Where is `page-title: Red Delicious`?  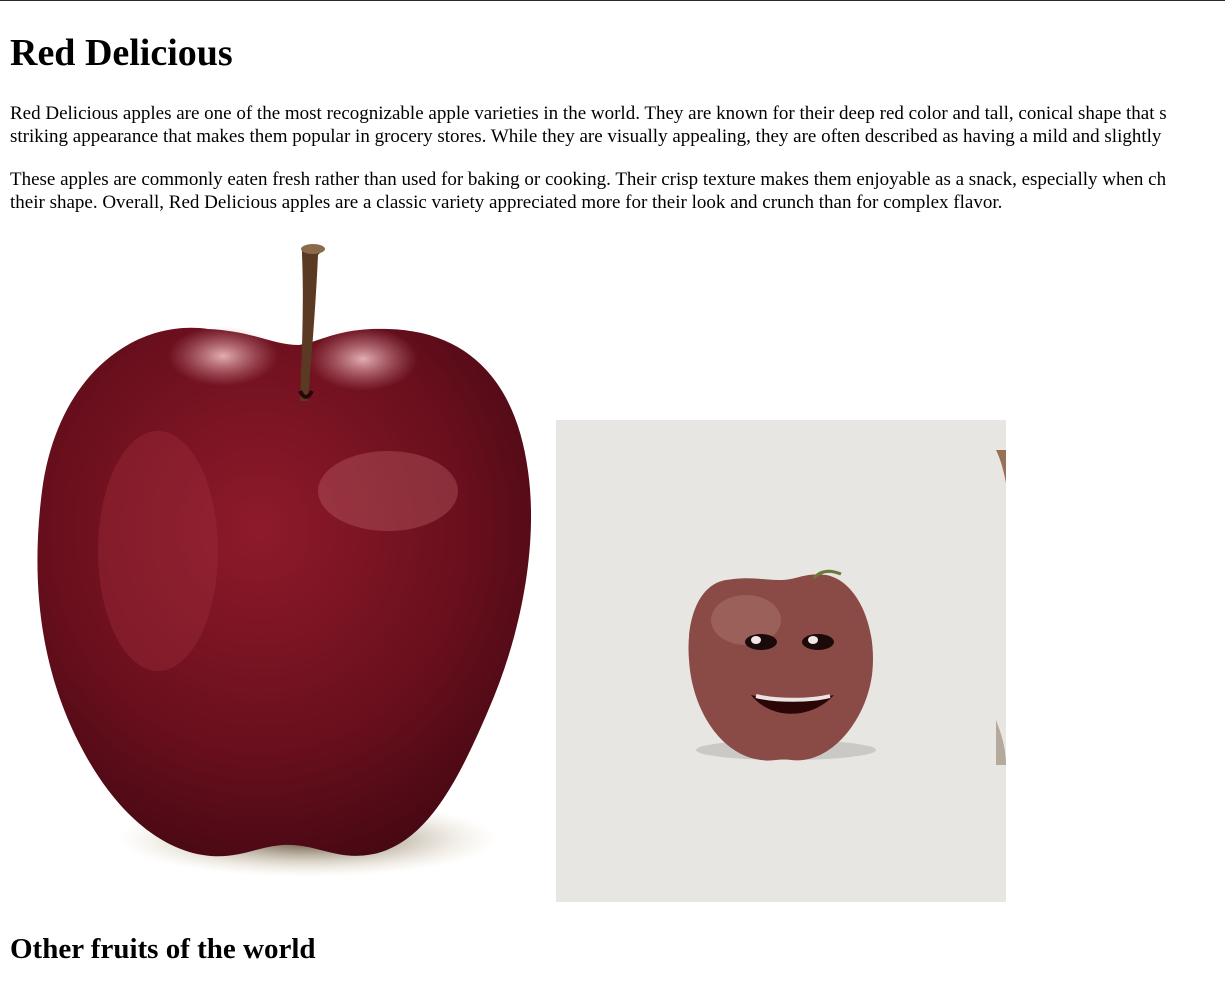
page-title: Red Delicious is located at coordinates (121, 53).